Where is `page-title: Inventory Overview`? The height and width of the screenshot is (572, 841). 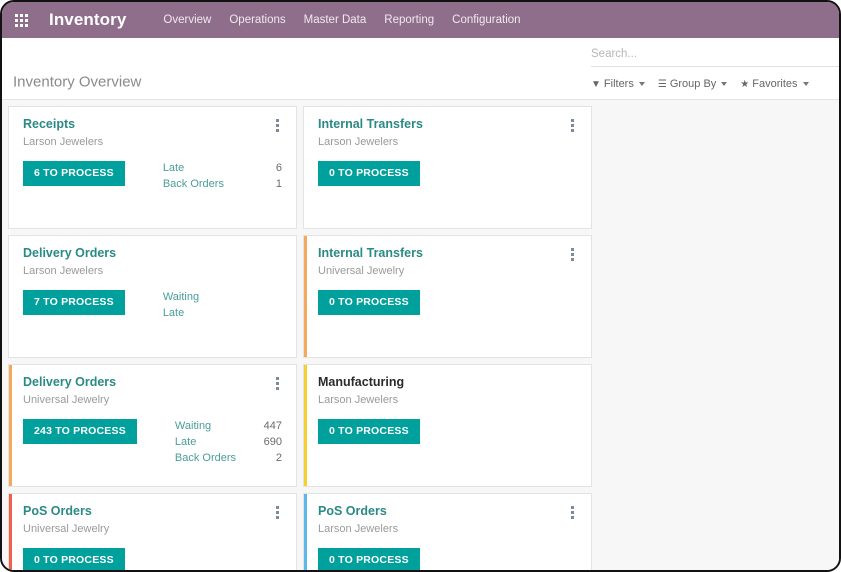
page-title: Inventory Overview is located at coordinates (77, 82).